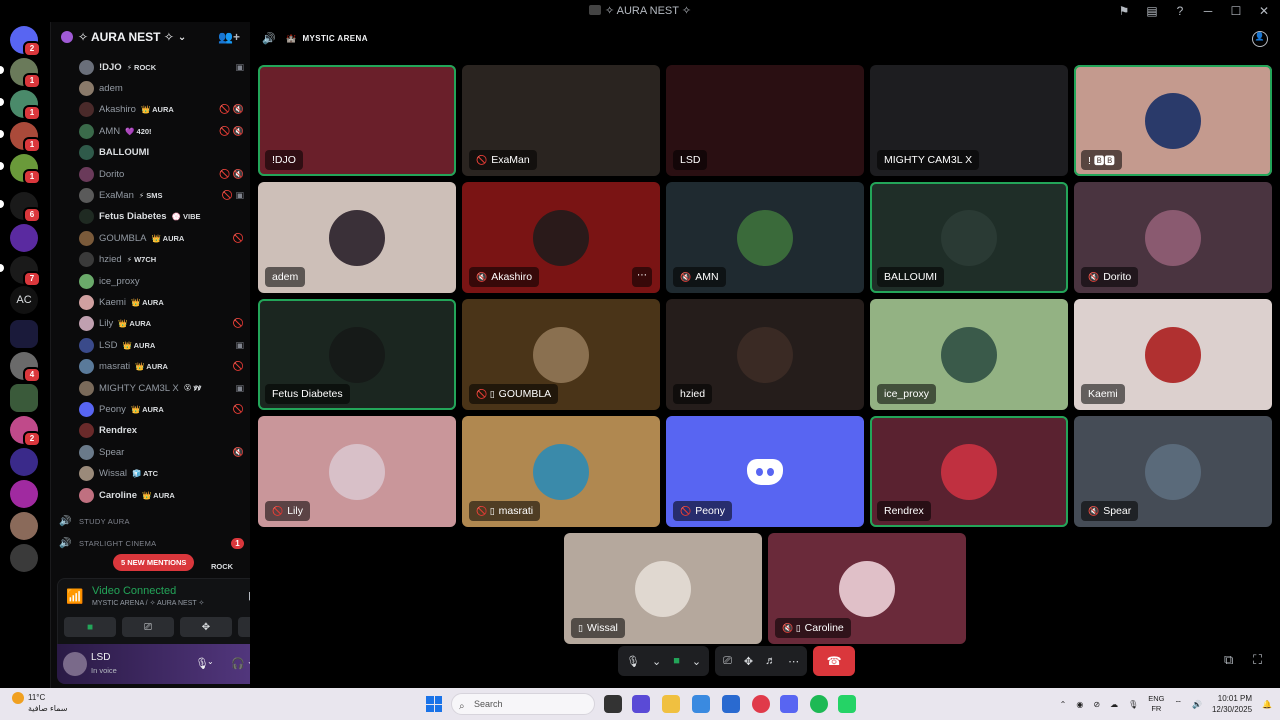  What do you see at coordinates (161, 495) in the screenshot?
I see `list-item: Caroline 👑 AURA` at bounding box center [161, 495].